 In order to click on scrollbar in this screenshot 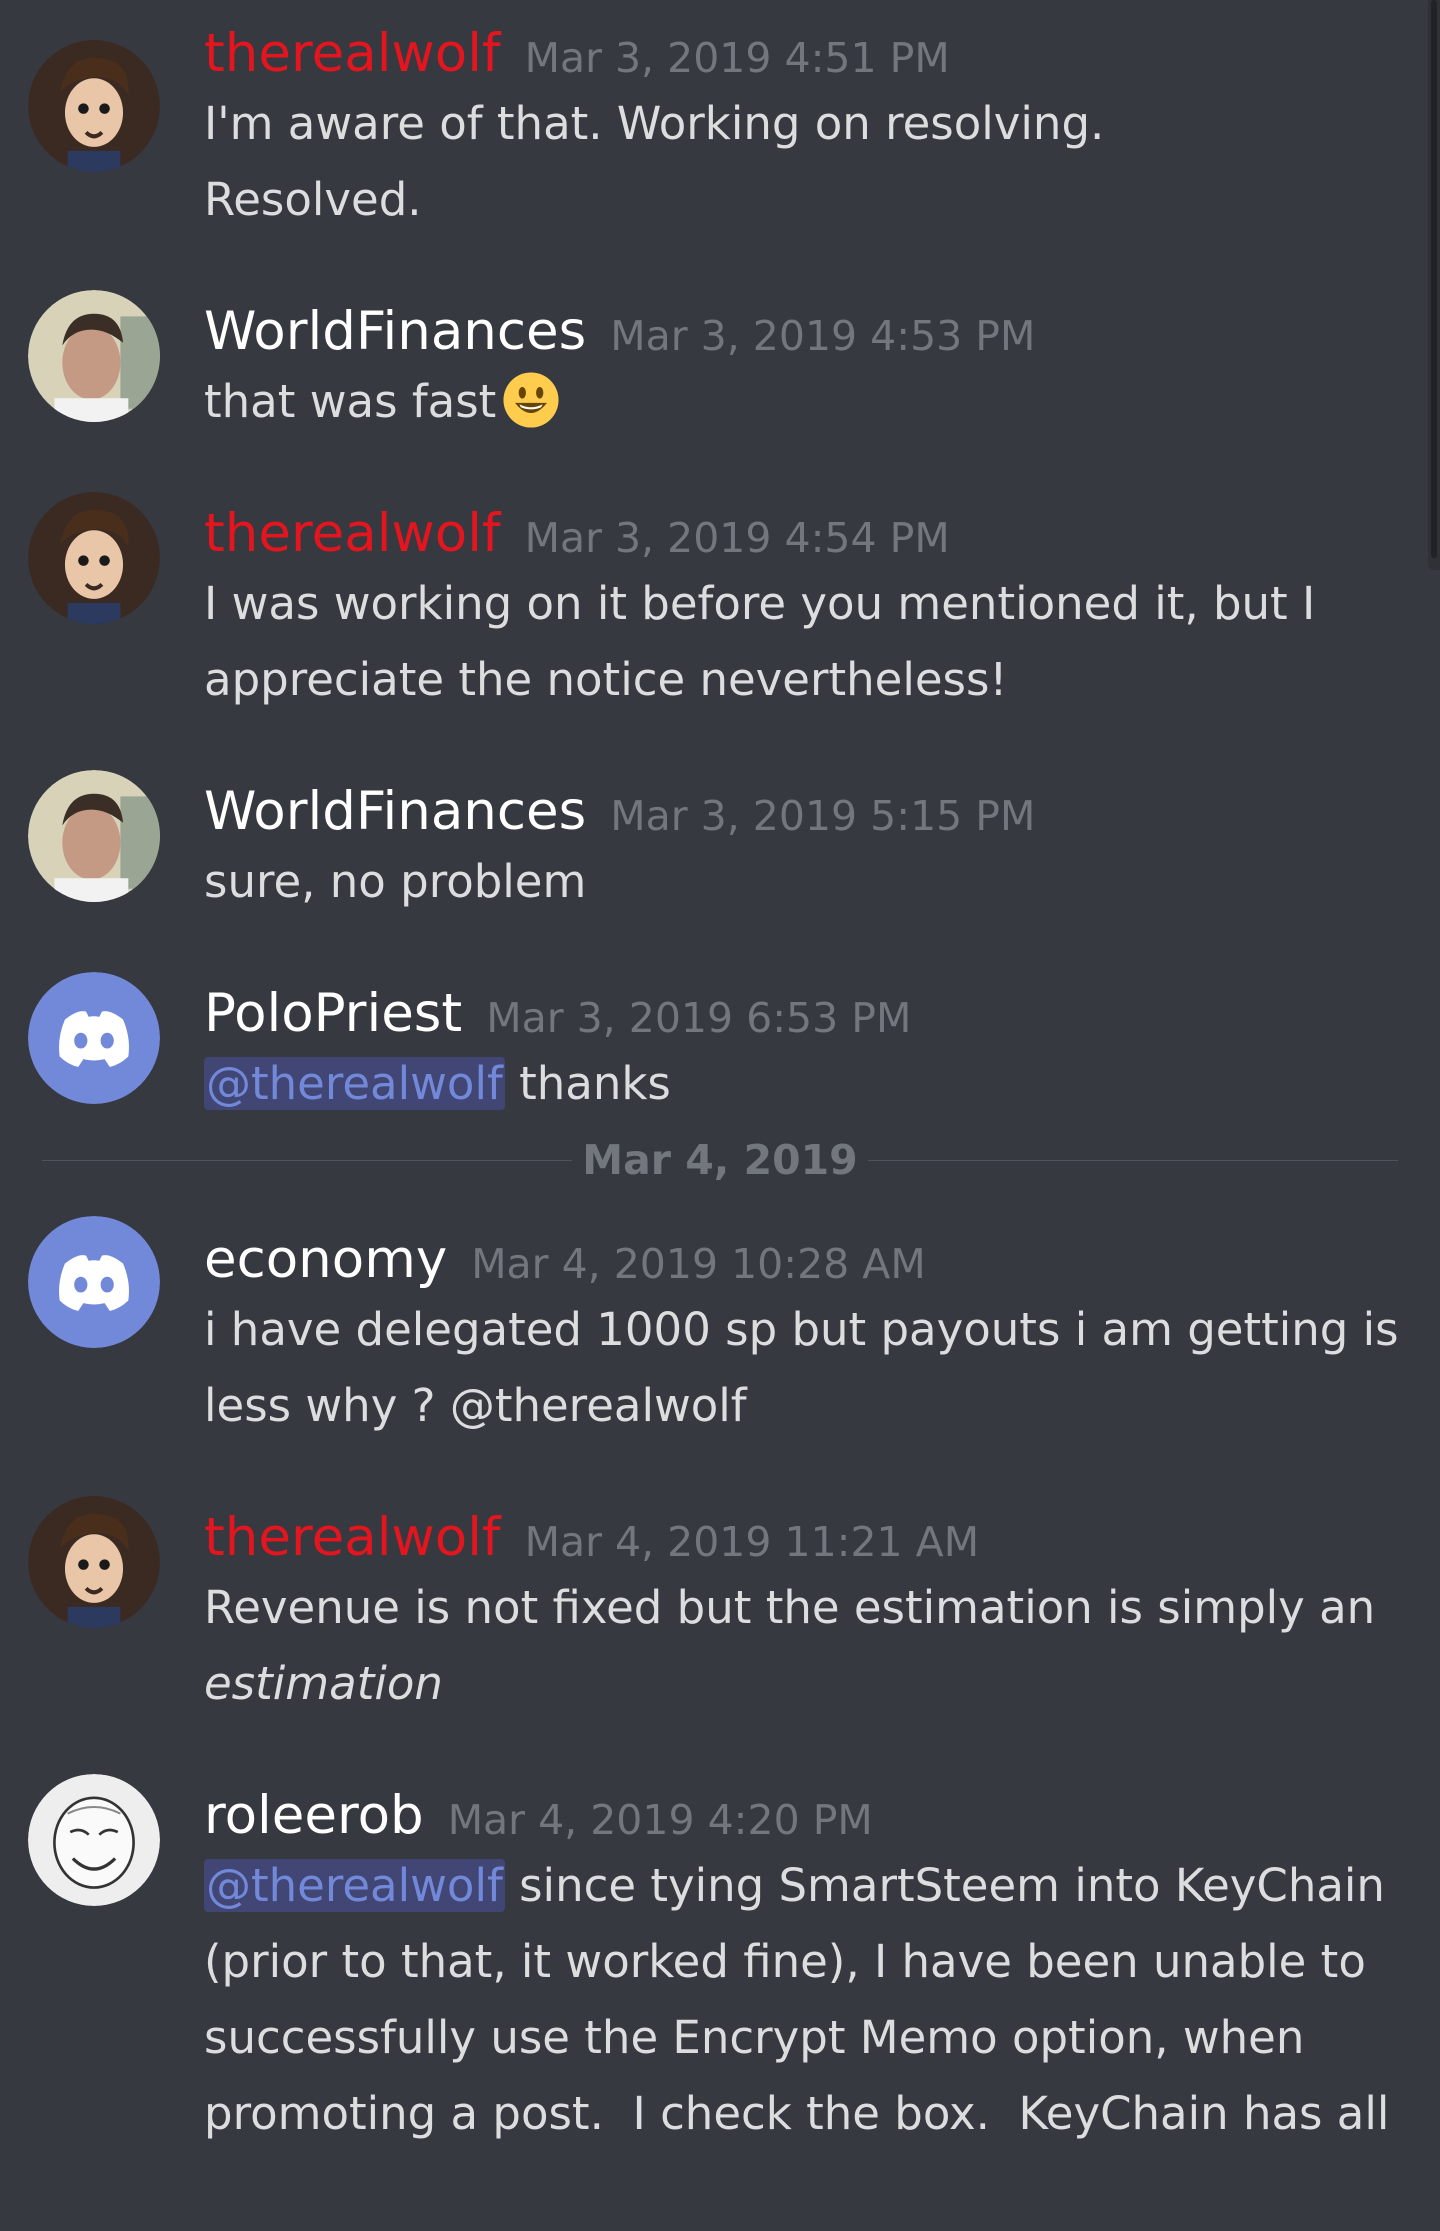, I will do `click(1434, 285)`.